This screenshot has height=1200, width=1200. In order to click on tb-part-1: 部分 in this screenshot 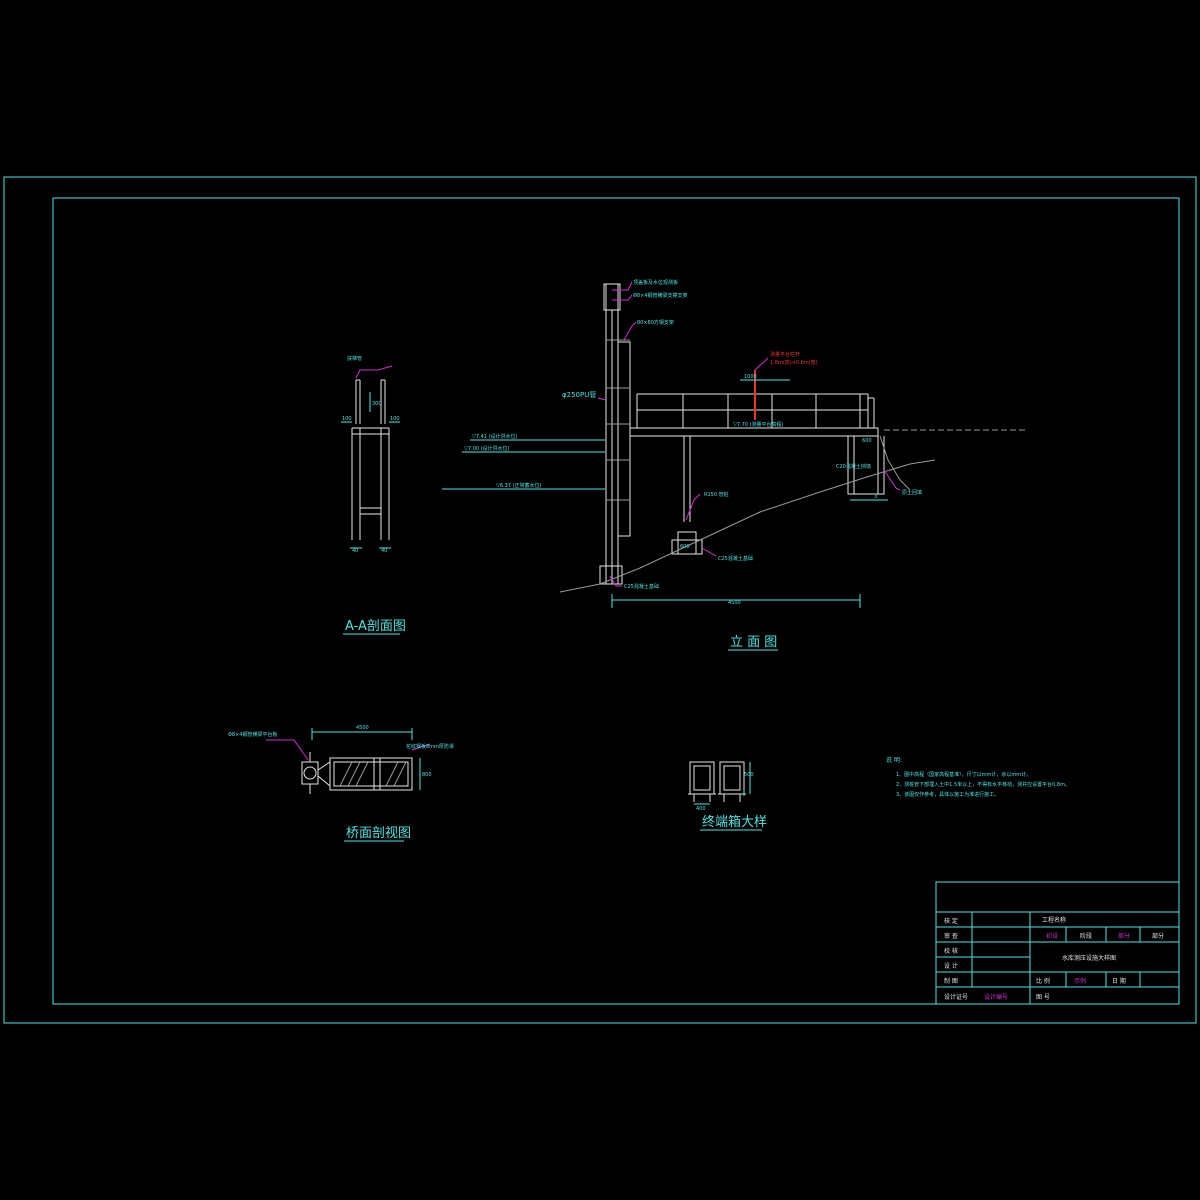, I will do `click(1124, 936)`.